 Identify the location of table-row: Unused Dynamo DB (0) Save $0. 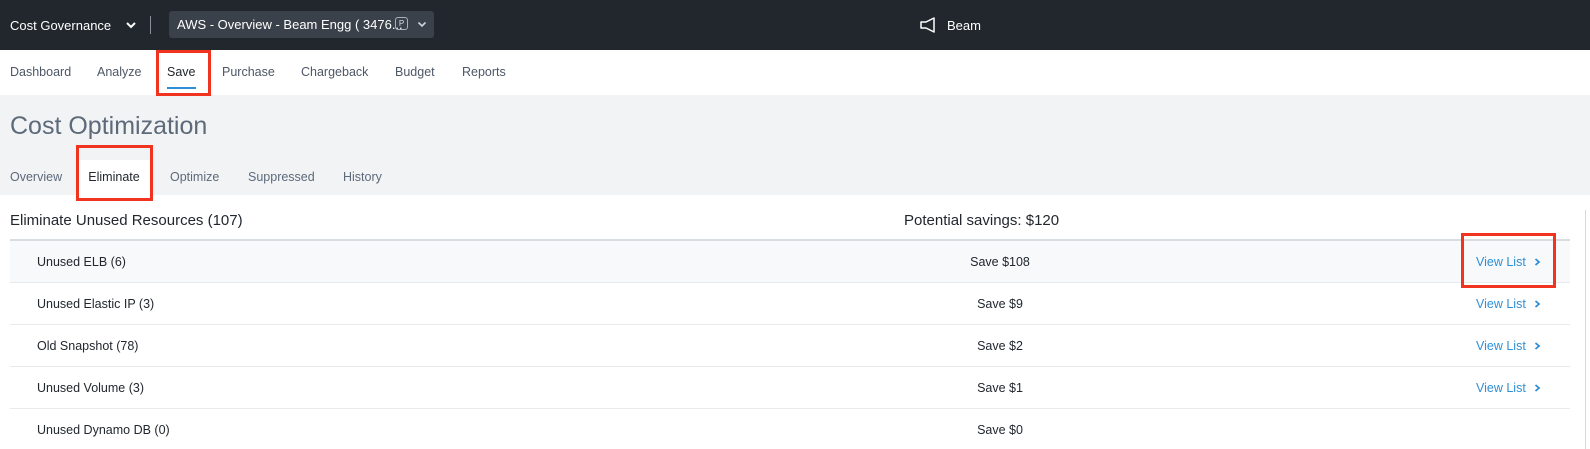
(790, 429).